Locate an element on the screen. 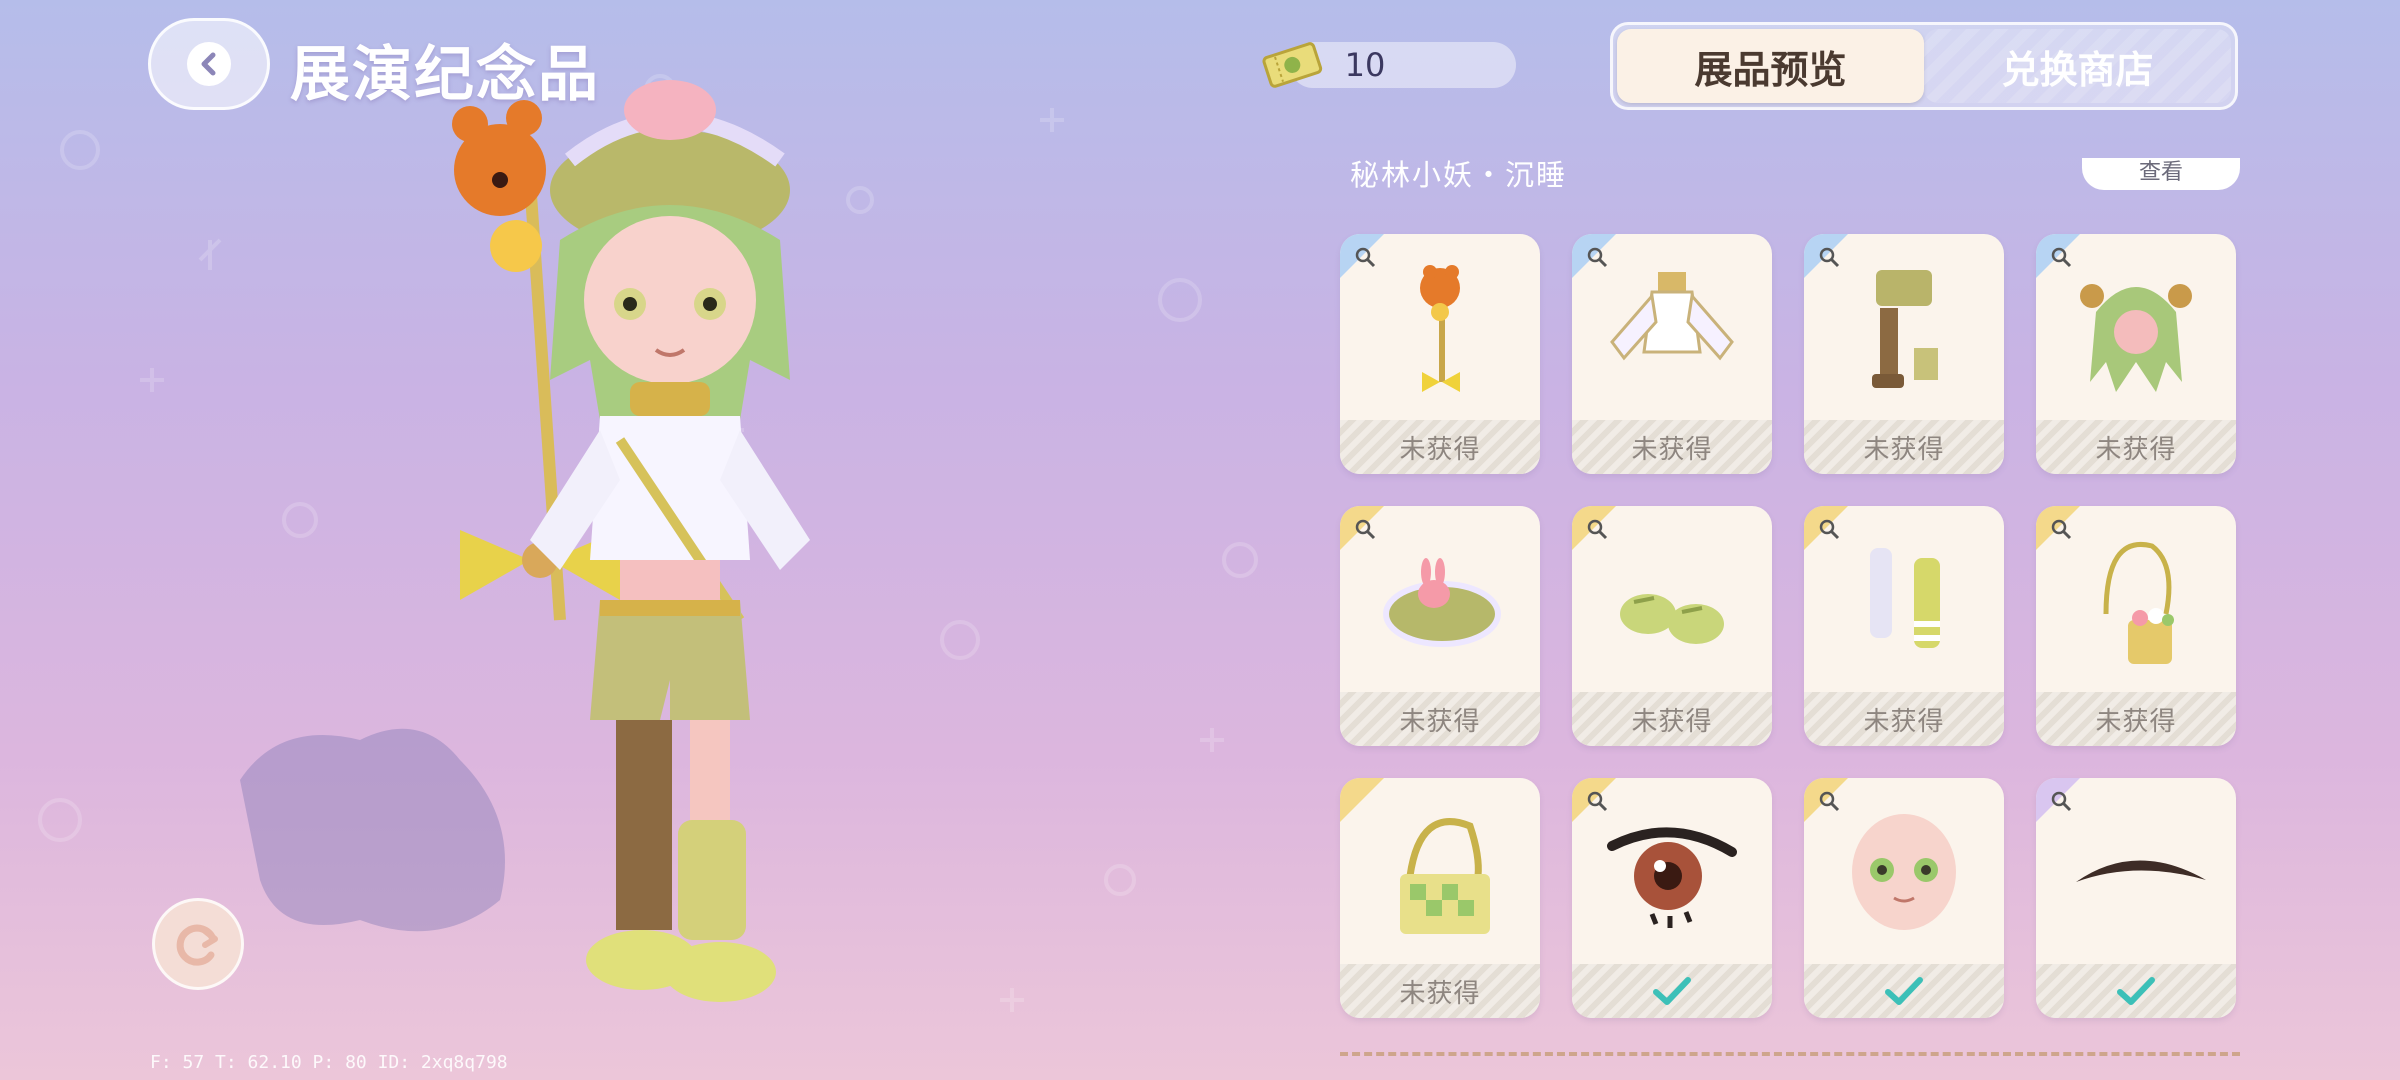 The image size is (2400, 1080). checkered-bag-icon is located at coordinates (1445, 876).